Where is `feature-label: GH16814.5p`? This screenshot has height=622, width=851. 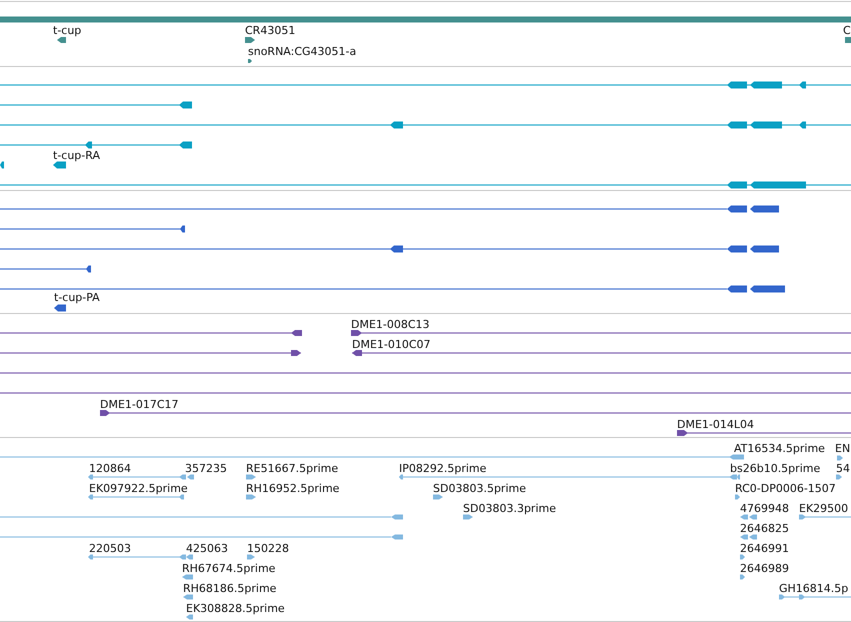 feature-label: GH16814.5p is located at coordinates (813, 588).